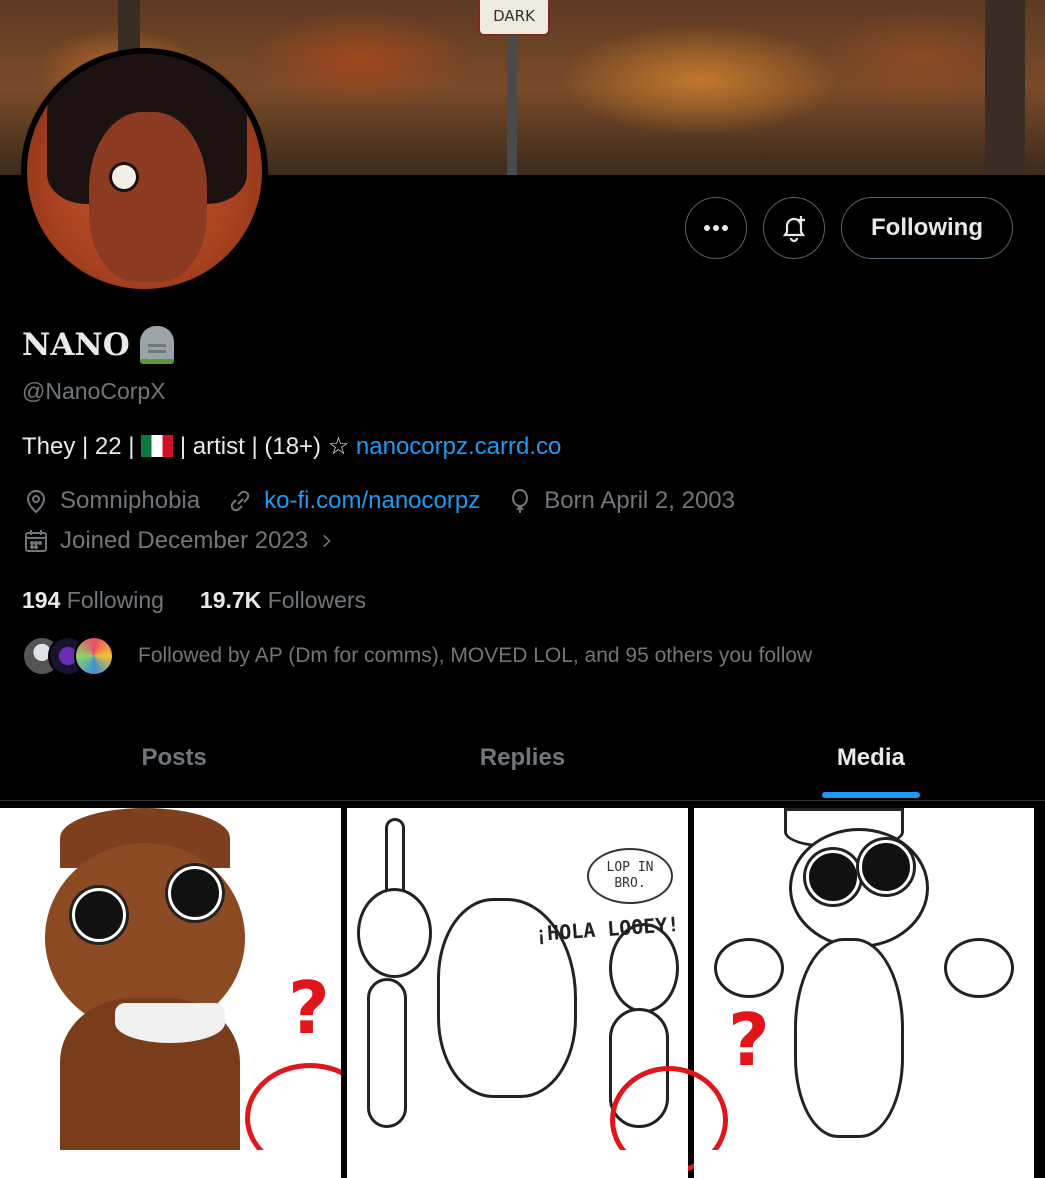  I want to click on bell-plus-icon, so click(794, 229).